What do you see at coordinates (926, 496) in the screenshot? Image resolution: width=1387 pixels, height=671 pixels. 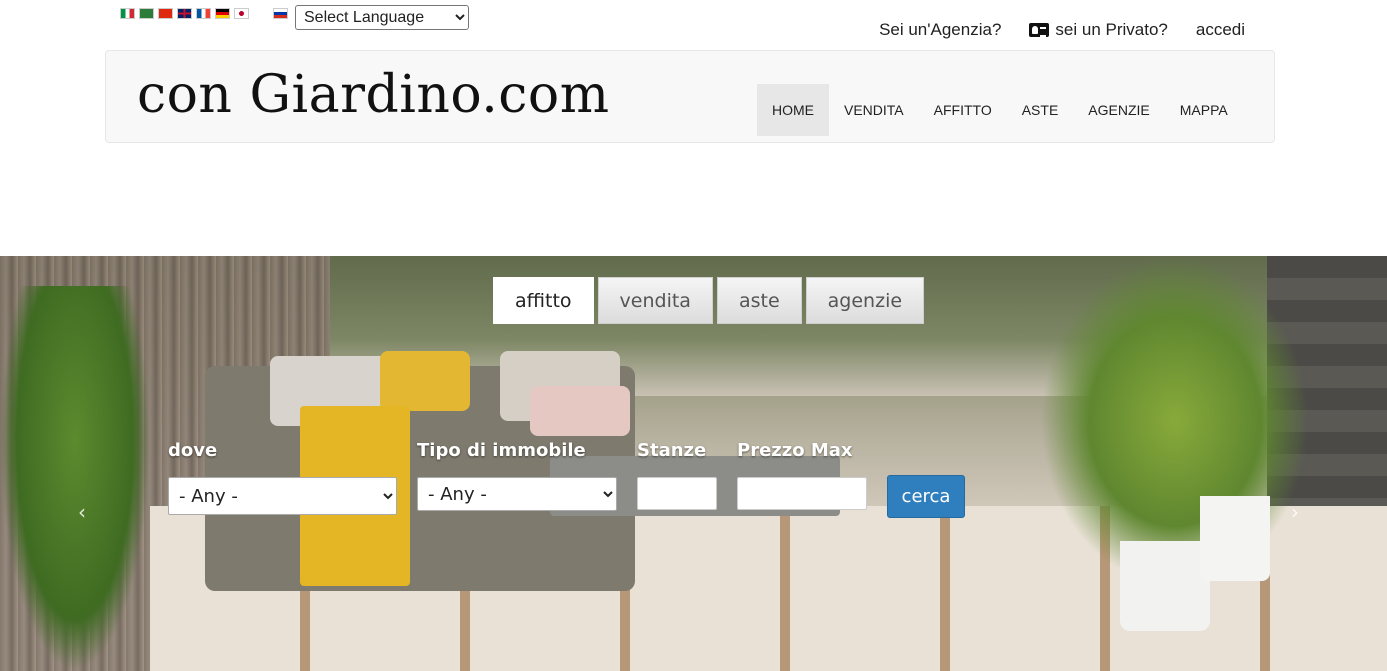 I see `search-button: cerca` at bounding box center [926, 496].